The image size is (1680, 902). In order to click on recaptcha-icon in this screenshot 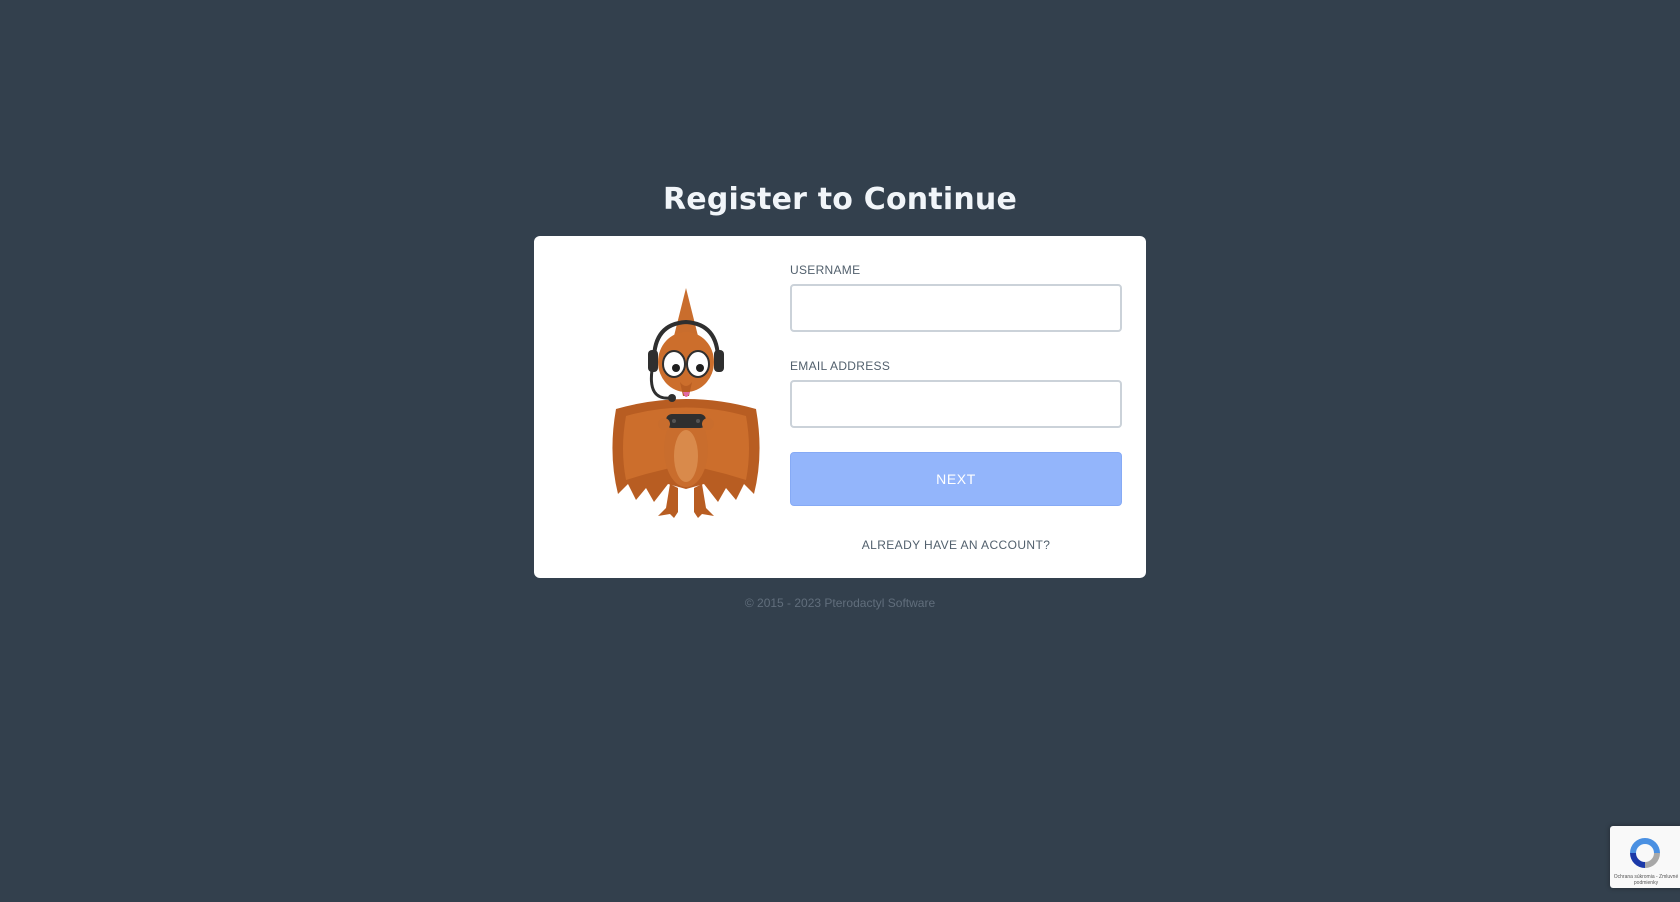, I will do `click(1645, 853)`.